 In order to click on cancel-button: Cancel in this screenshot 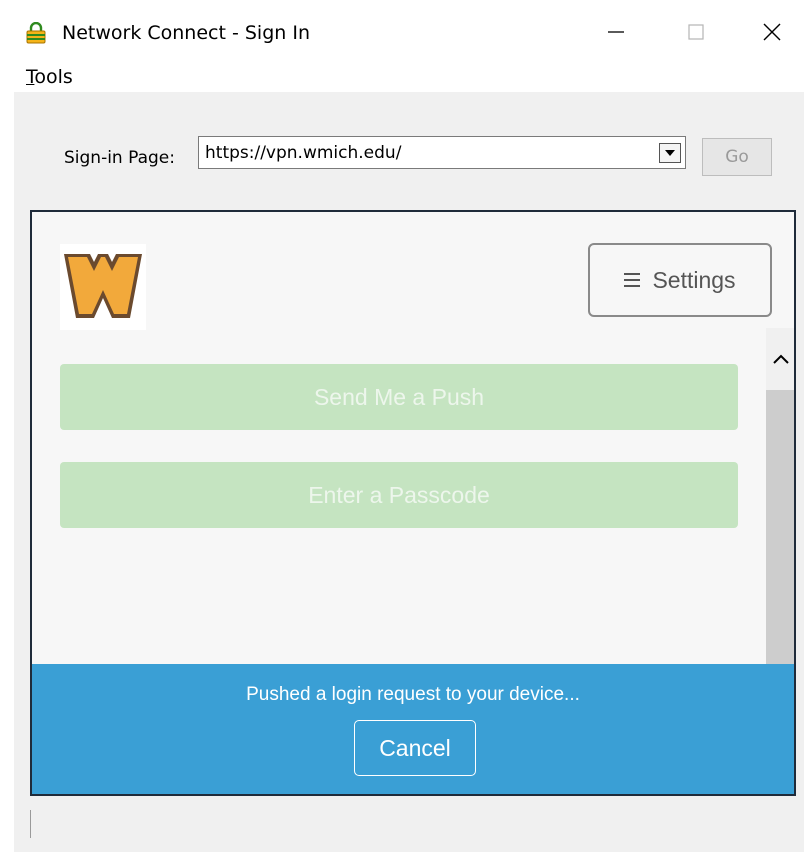, I will do `click(415, 748)`.